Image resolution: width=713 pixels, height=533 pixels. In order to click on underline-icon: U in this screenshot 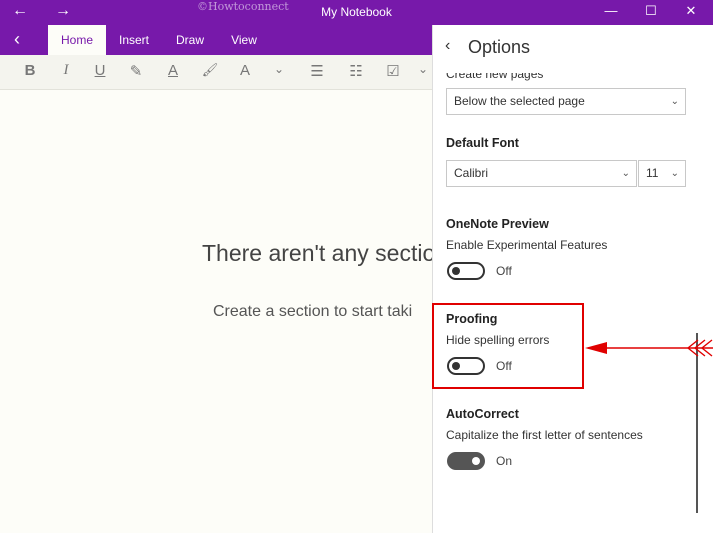, I will do `click(100, 70)`.